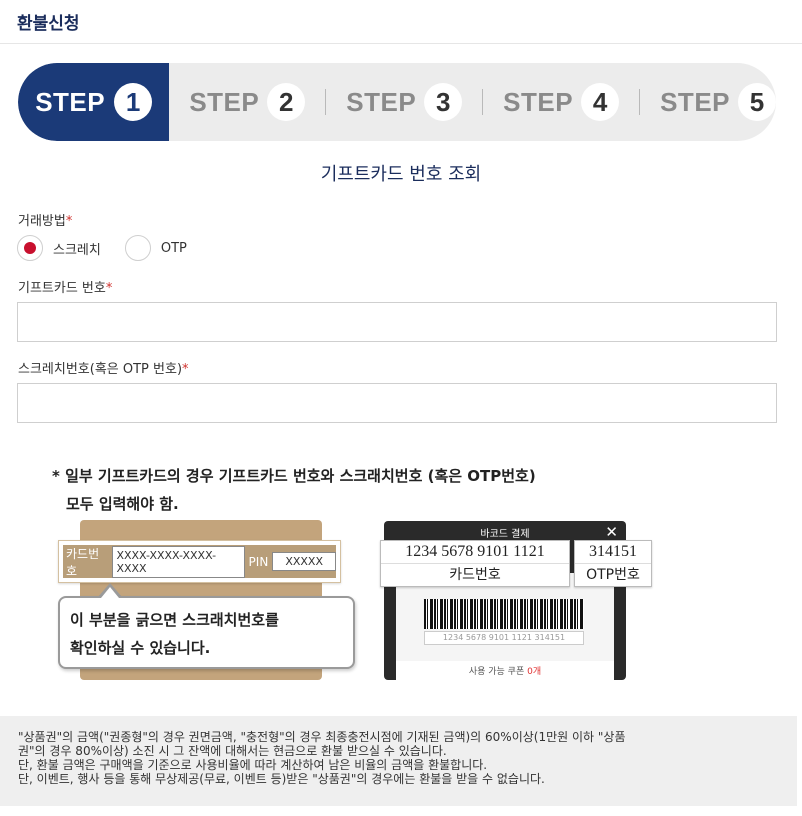  I want to click on page-header: 환불신청, so click(401, 22).